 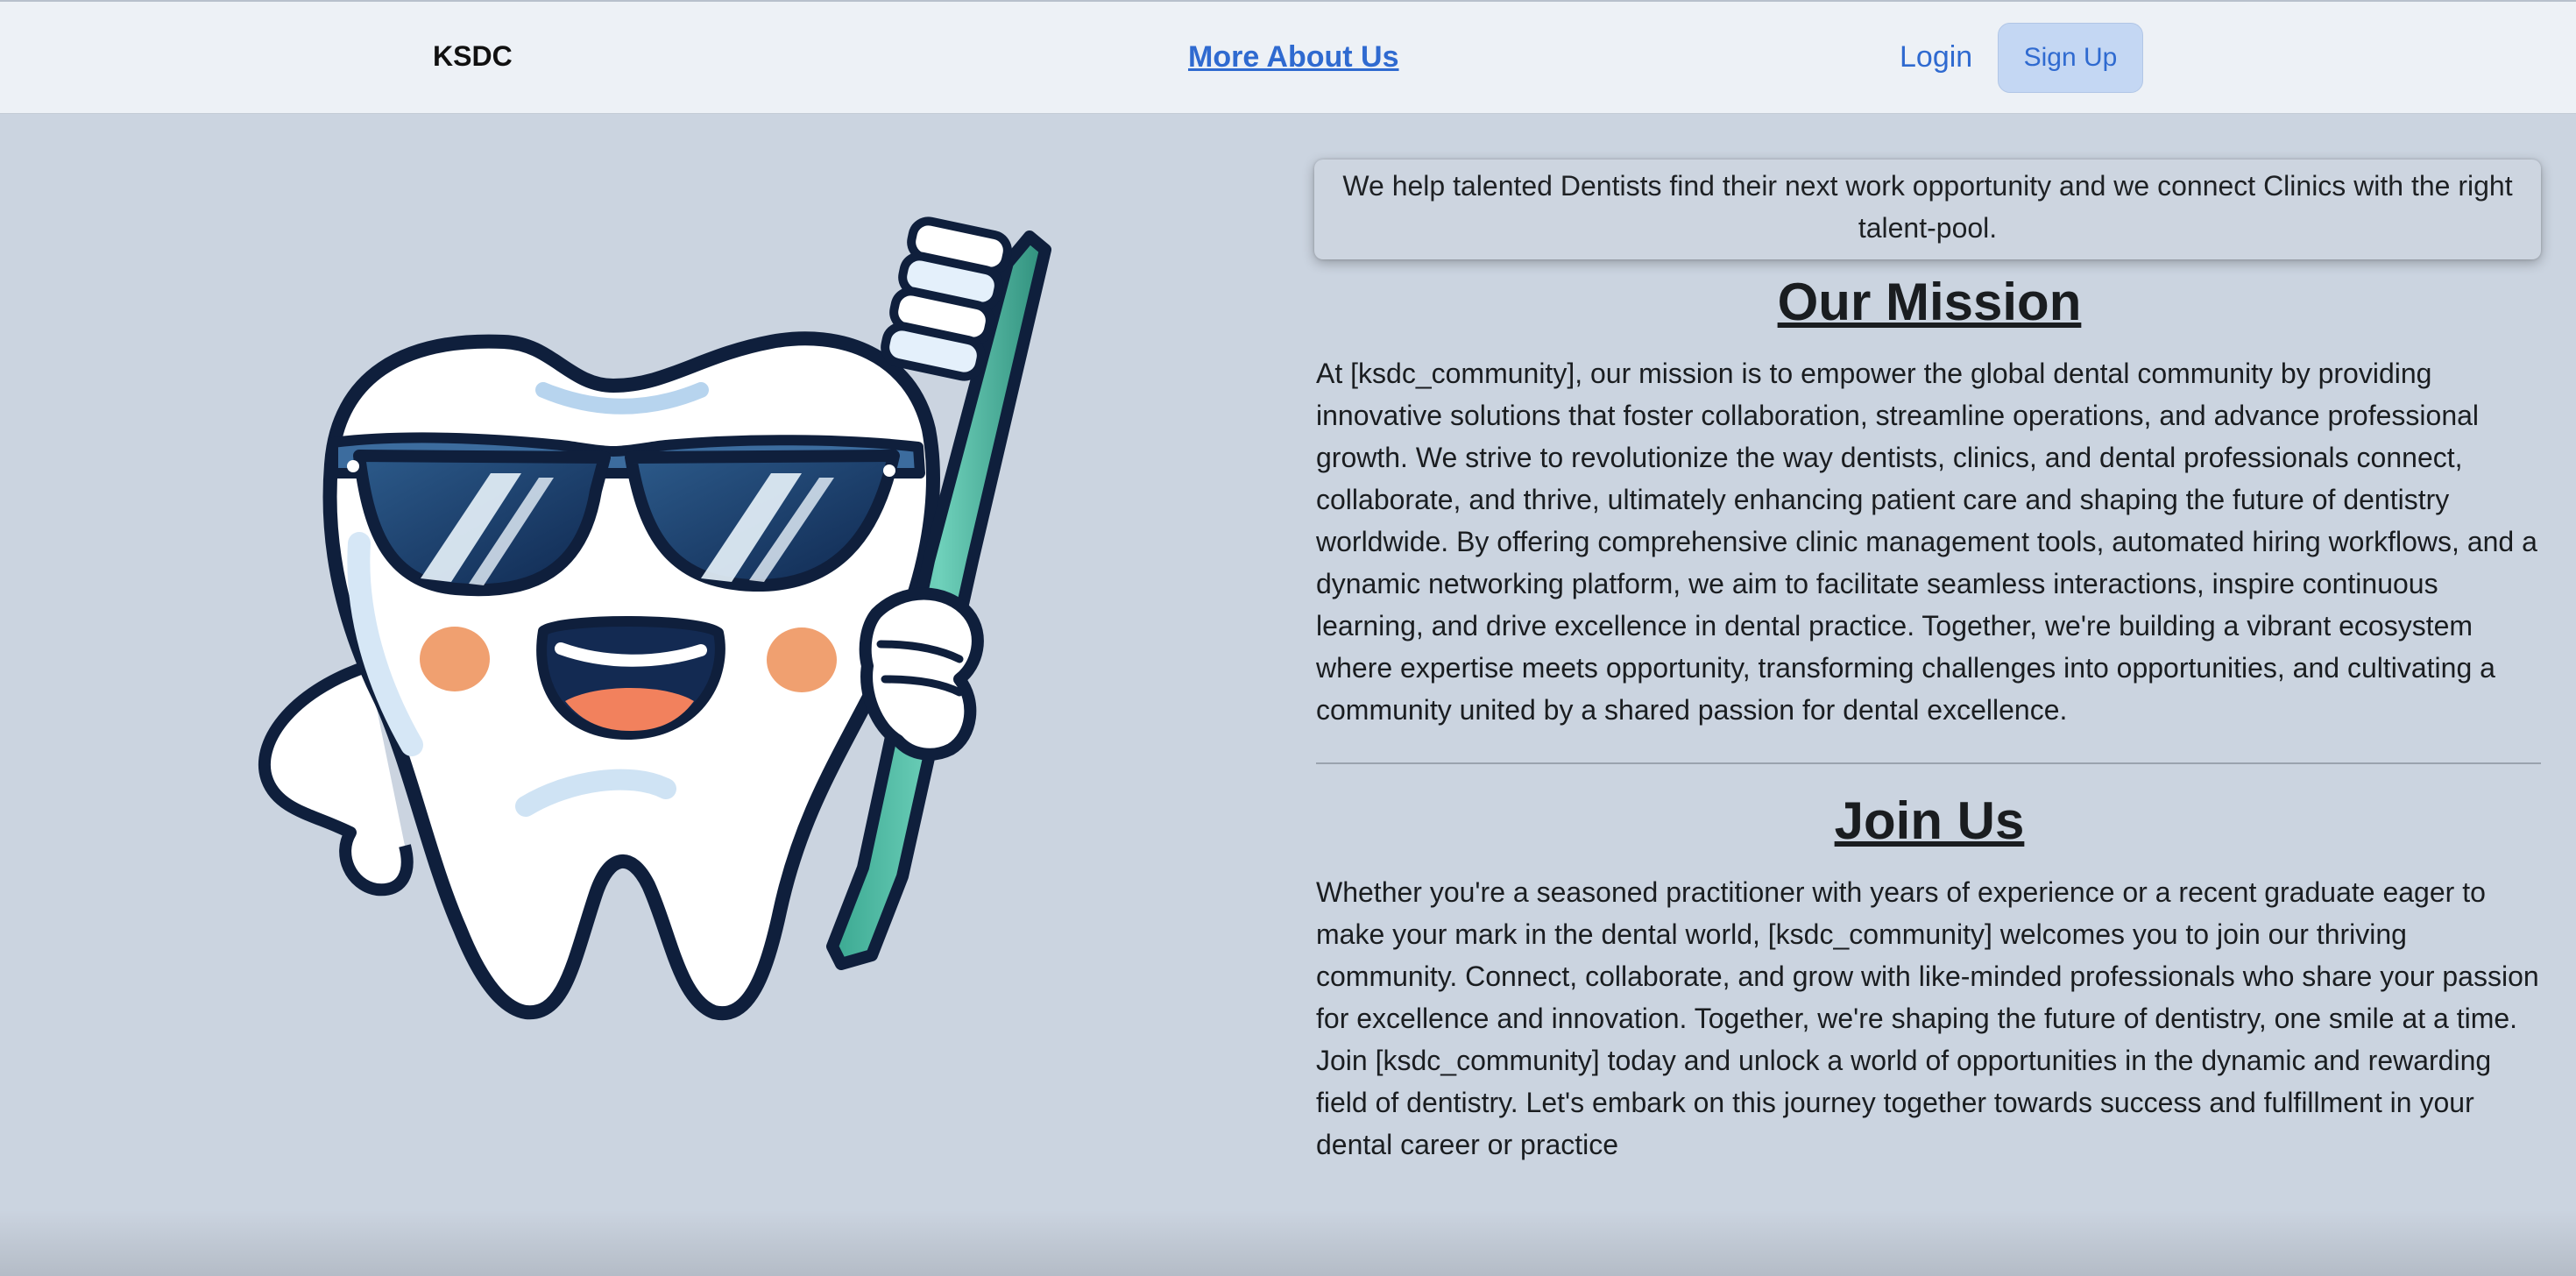 What do you see at coordinates (1936, 57) in the screenshot?
I see `login-link: Login` at bounding box center [1936, 57].